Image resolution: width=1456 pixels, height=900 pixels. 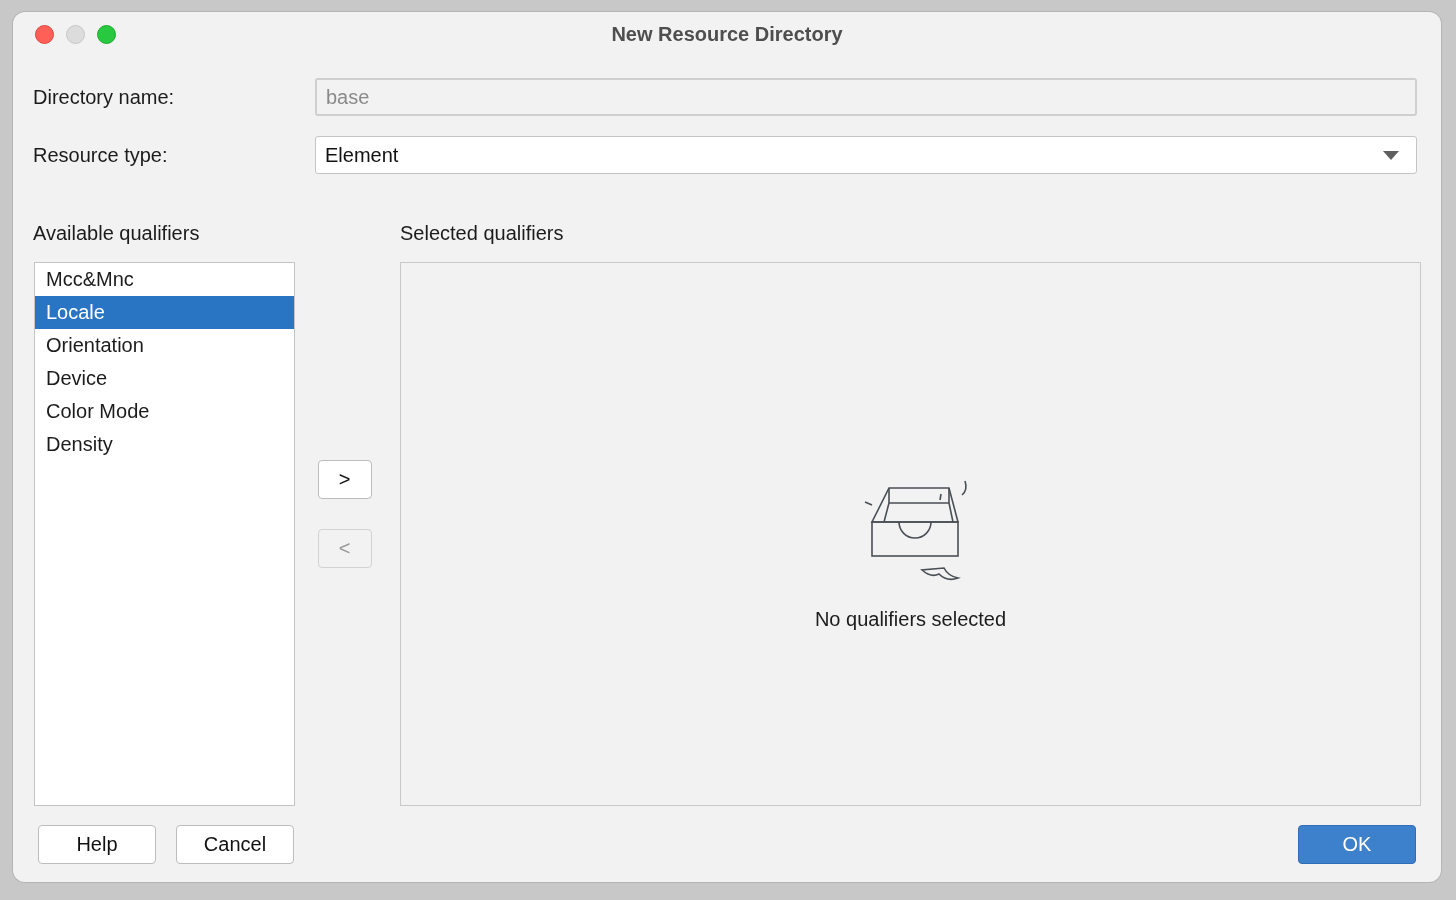 I want to click on dialog-button: Help, so click(x=97, y=844).